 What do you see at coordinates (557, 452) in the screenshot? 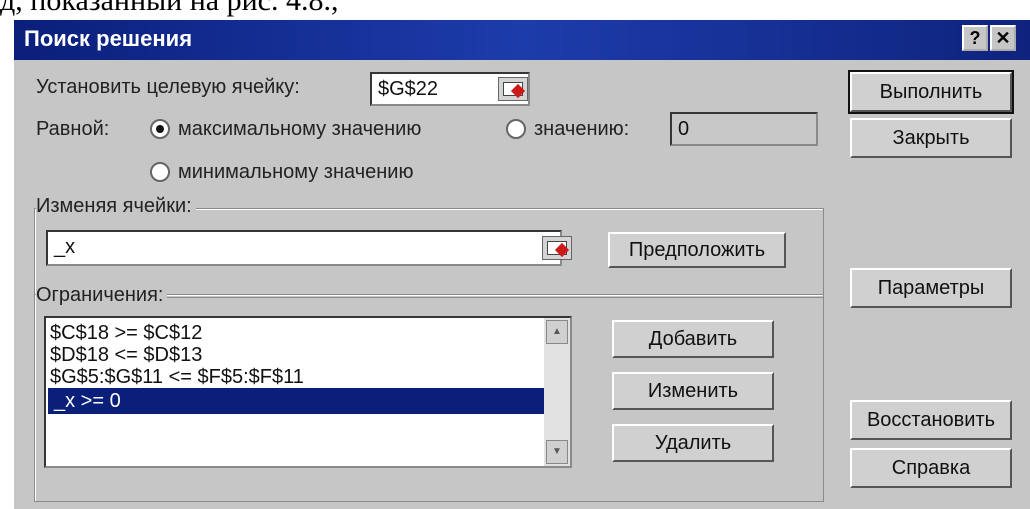
I see `scroll-down-icon: ▼` at bounding box center [557, 452].